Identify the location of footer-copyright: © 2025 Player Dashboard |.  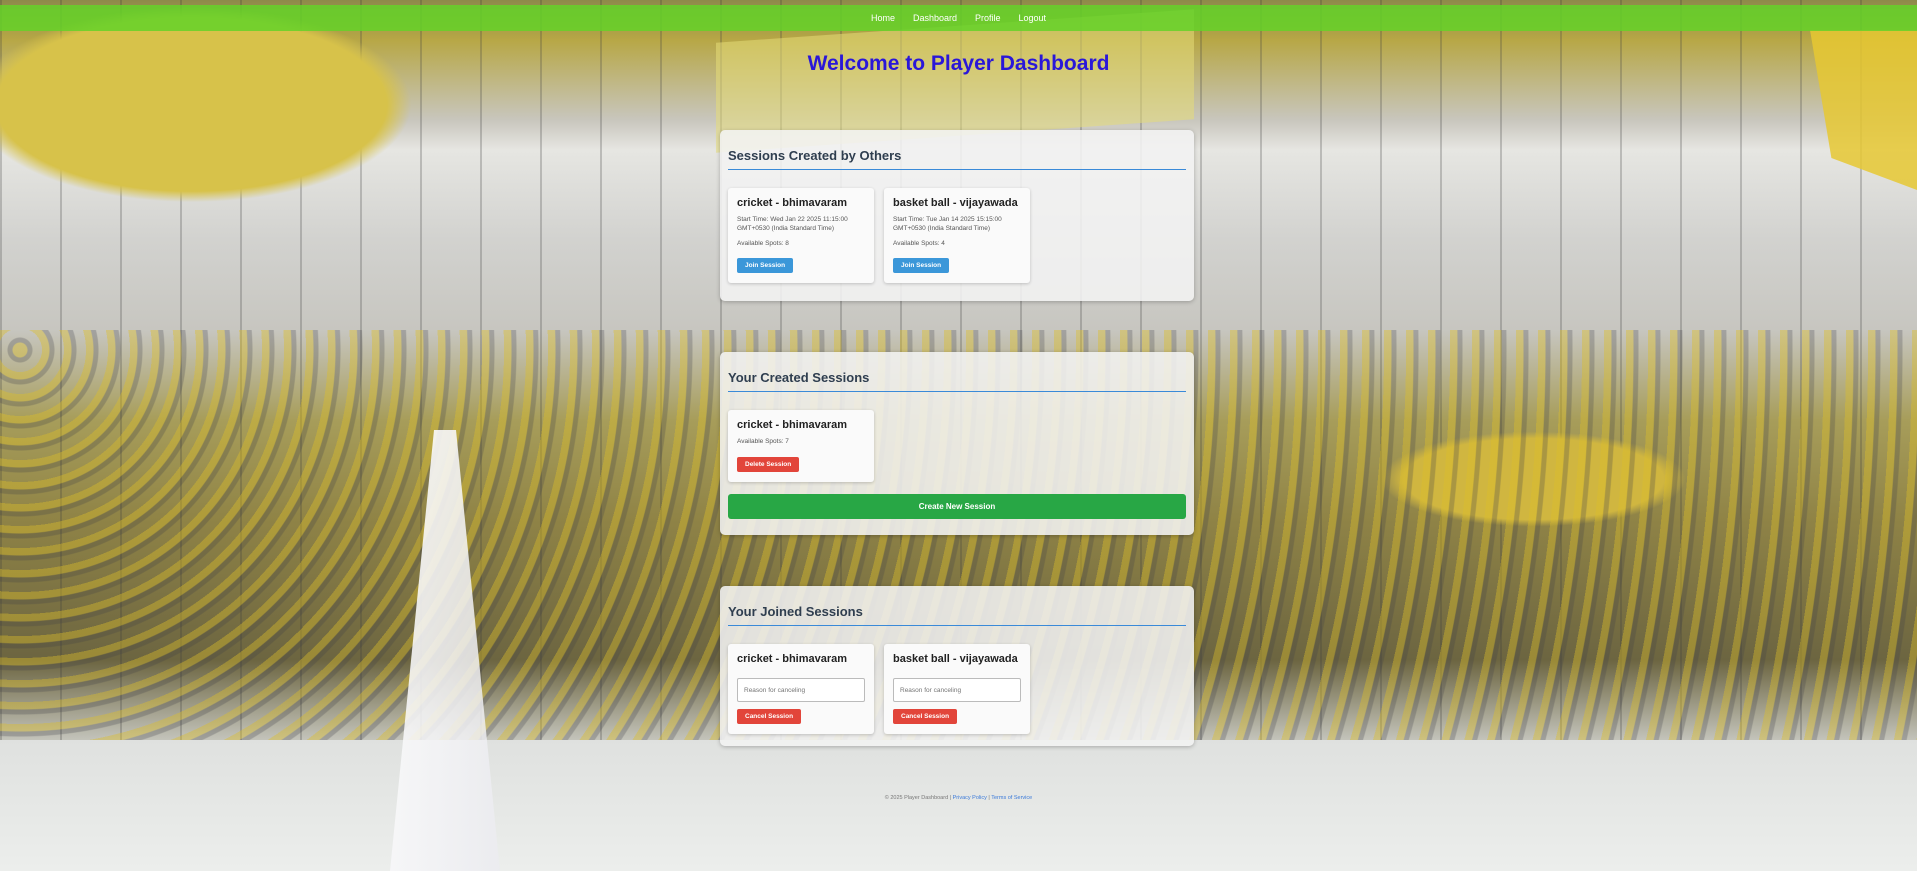
(918, 798).